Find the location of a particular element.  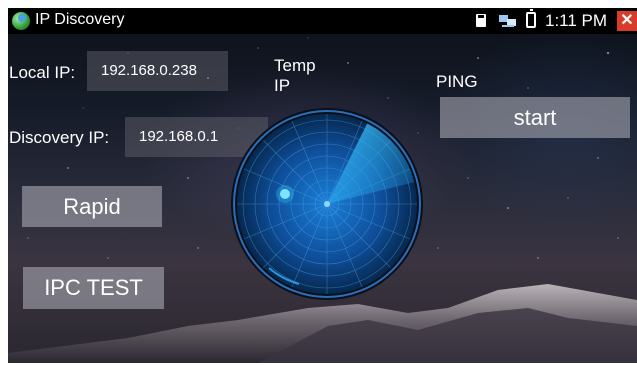

start-button: start is located at coordinates (535, 117).